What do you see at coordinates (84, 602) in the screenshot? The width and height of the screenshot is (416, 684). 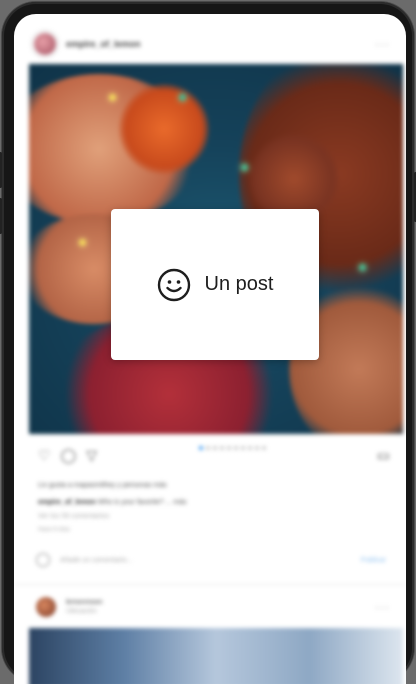 I see `second-post-username: lemonmoon` at bounding box center [84, 602].